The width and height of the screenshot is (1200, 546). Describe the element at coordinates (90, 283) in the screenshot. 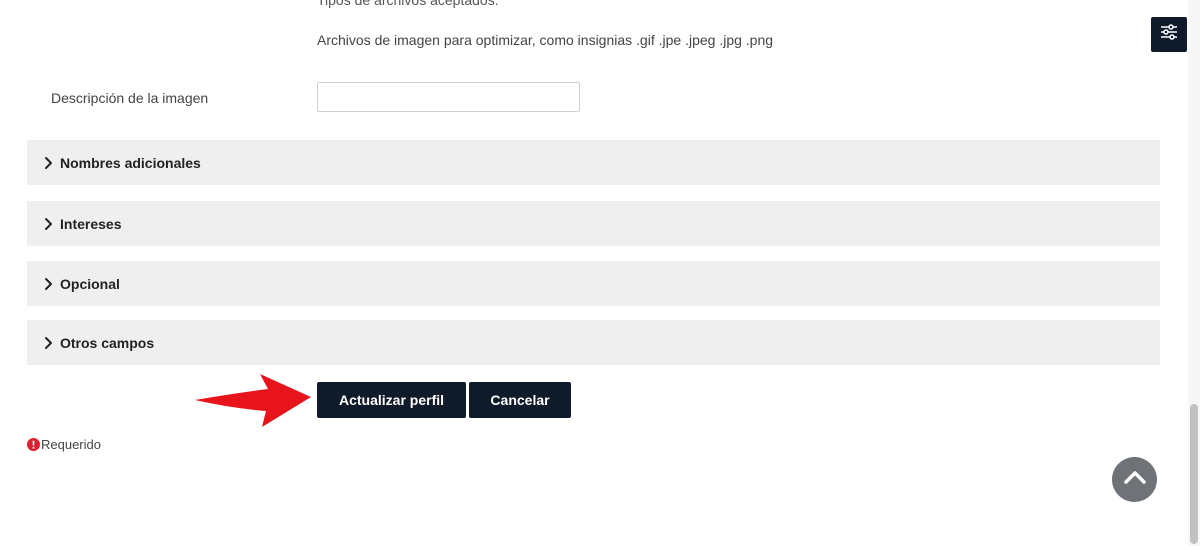

I see `section-title: Opcional` at that location.